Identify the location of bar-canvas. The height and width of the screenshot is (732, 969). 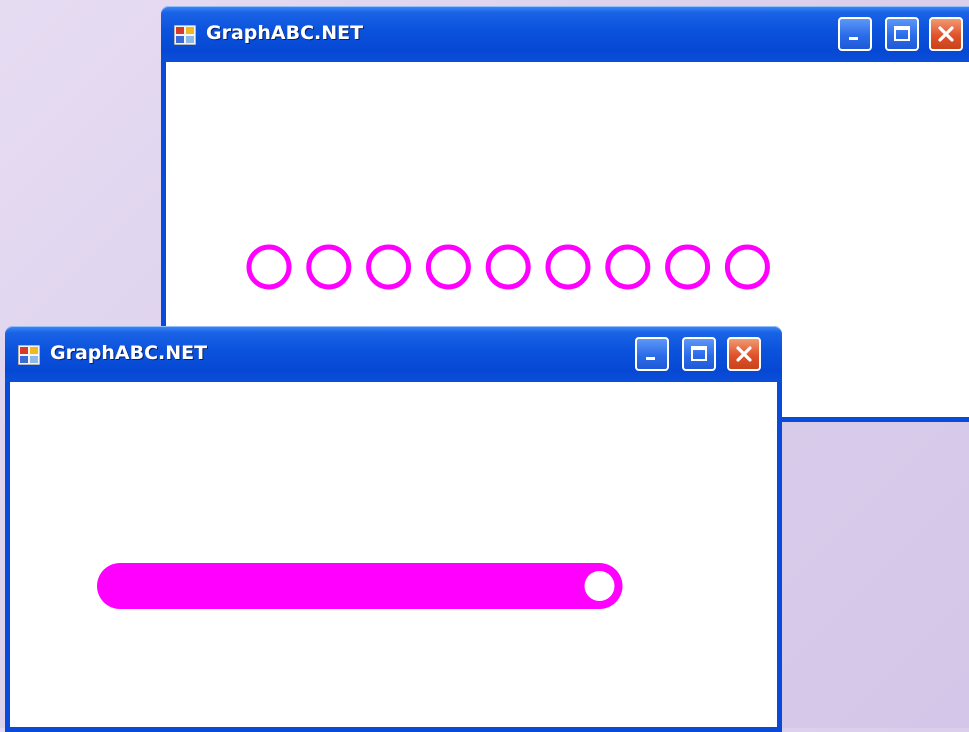
(360, 586).